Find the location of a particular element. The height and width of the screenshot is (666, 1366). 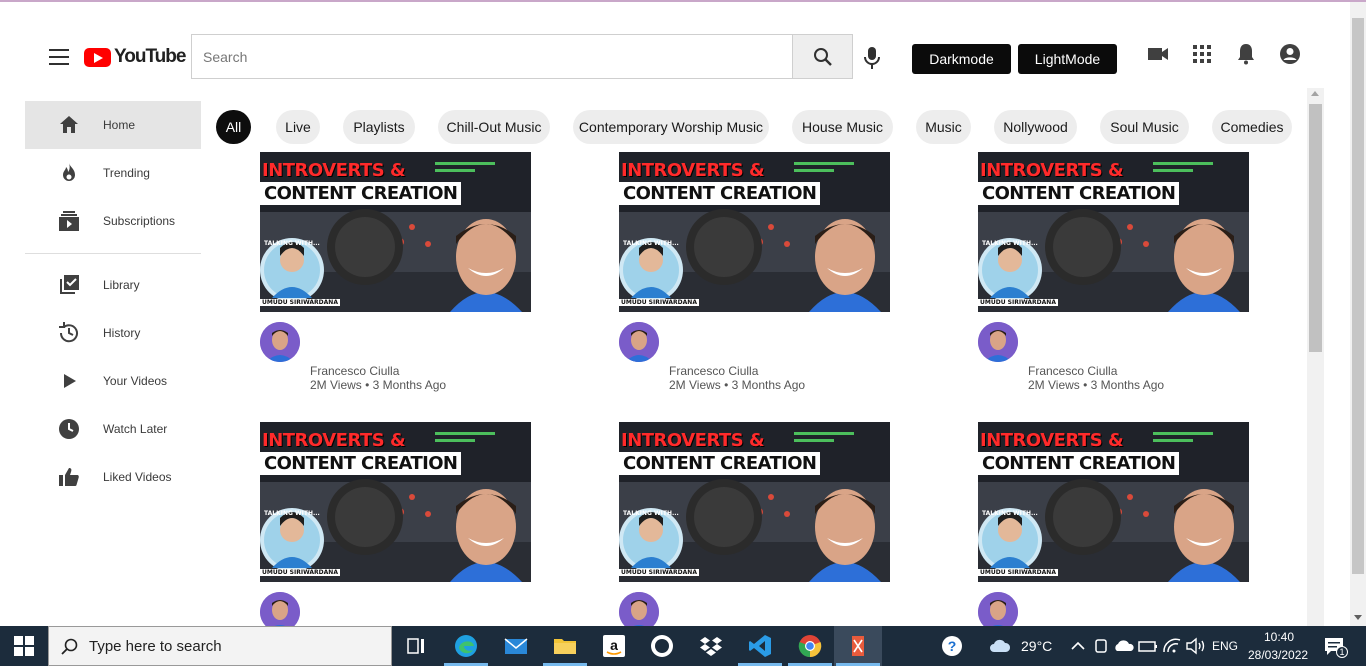

sidebar-divider is located at coordinates (113, 253).